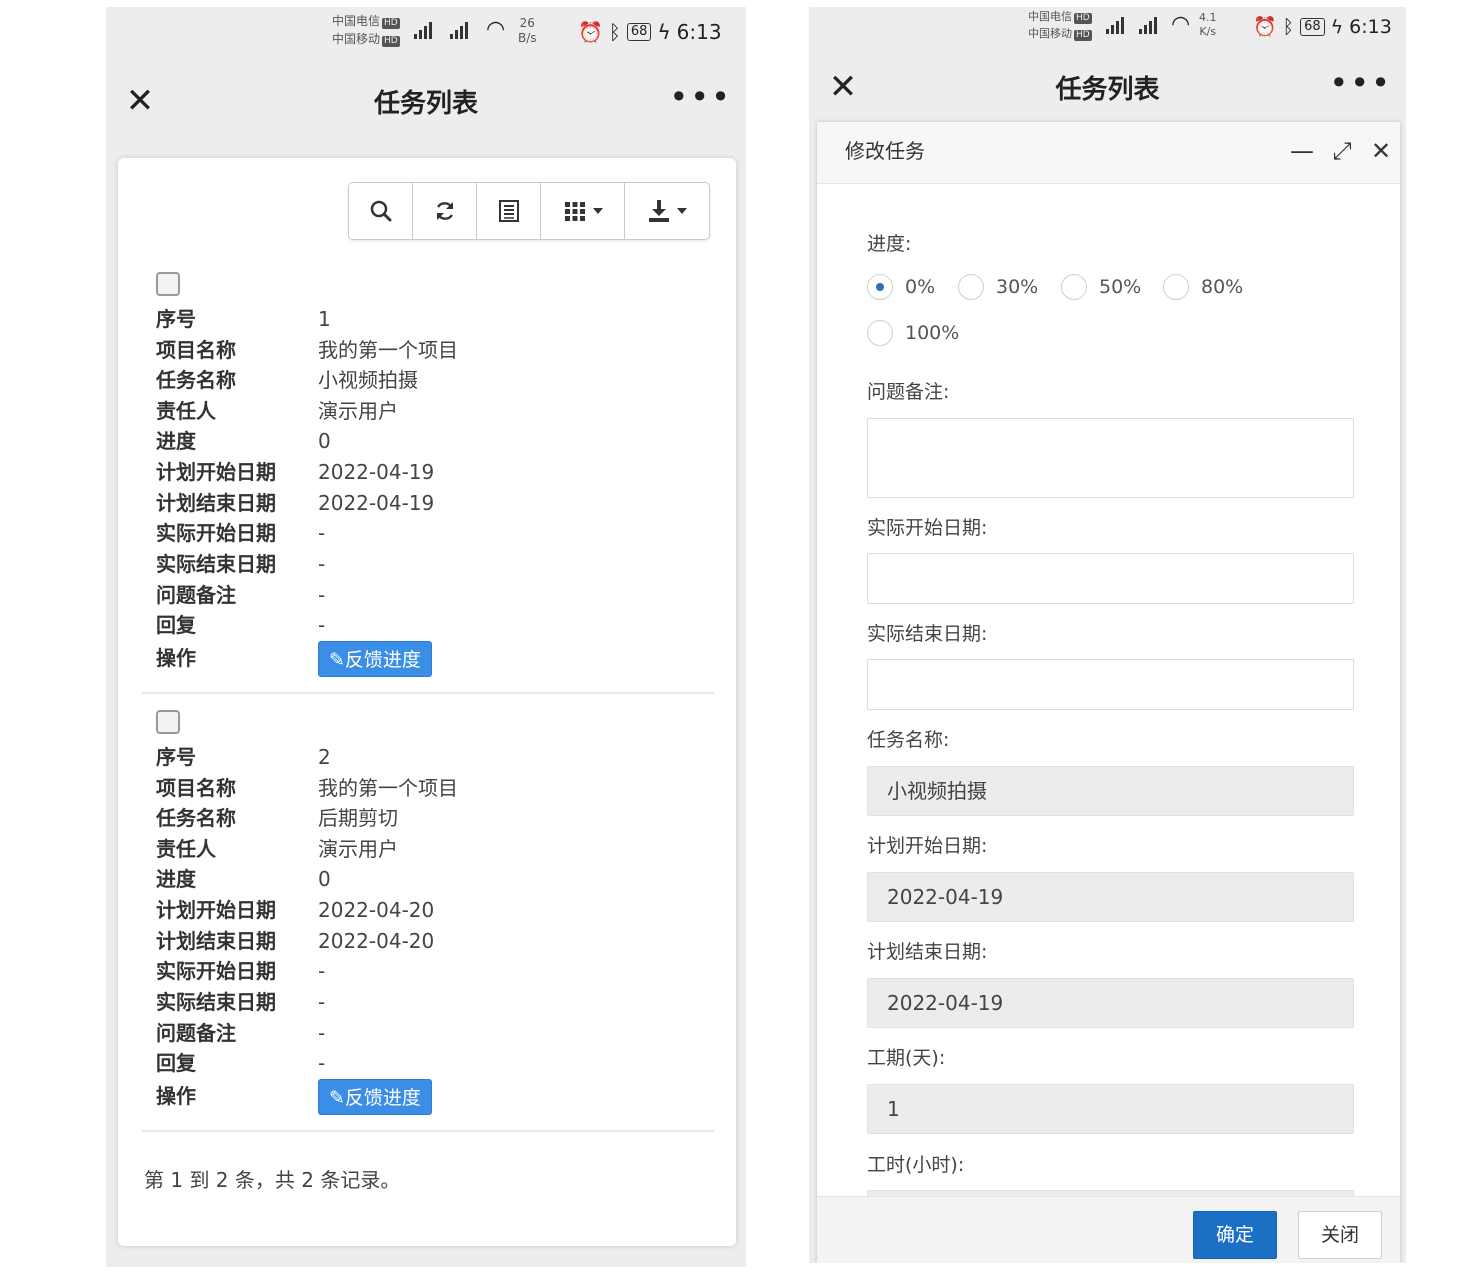 The image size is (1480, 1274). Describe the element at coordinates (1110, 1109) in the screenshot. I see `duration-field: 1` at that location.